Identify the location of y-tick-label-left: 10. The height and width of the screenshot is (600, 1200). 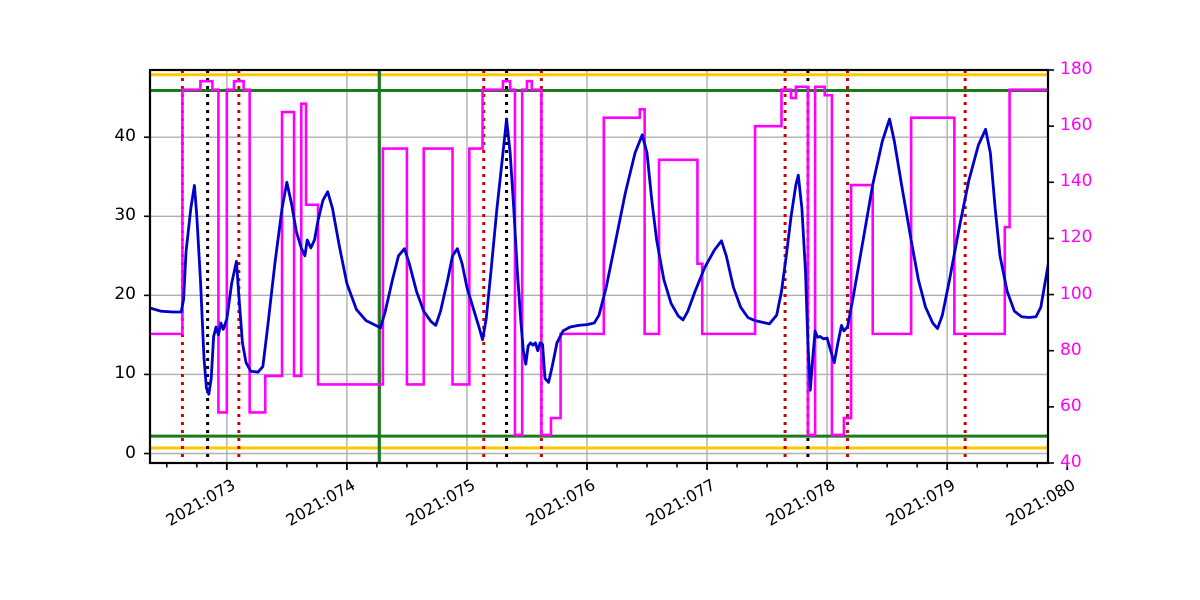
(125, 373).